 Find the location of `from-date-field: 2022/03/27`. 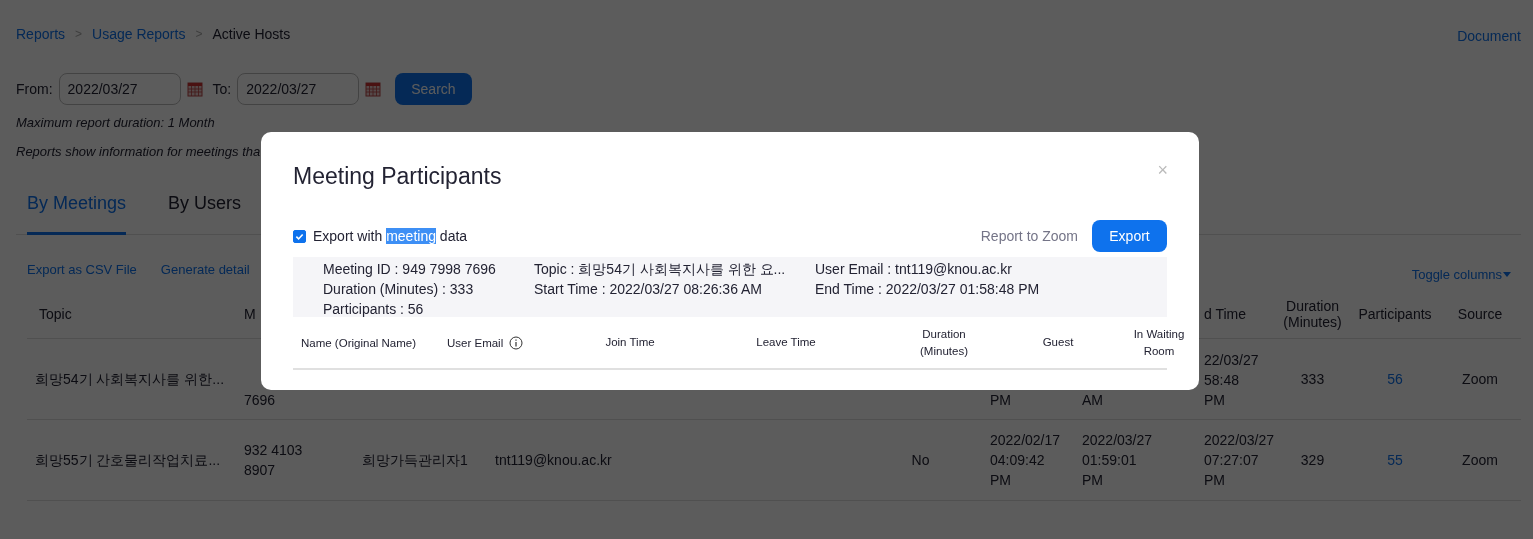

from-date-field: 2022/03/27 is located at coordinates (119, 89).